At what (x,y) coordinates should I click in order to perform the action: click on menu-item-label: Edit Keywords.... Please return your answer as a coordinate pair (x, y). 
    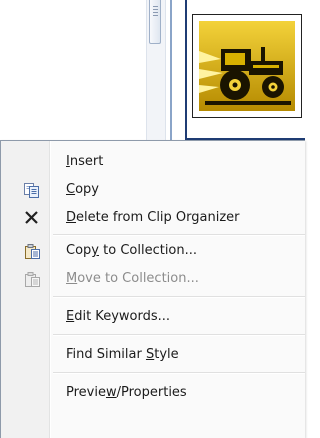
    Looking at the image, I should click on (118, 316).